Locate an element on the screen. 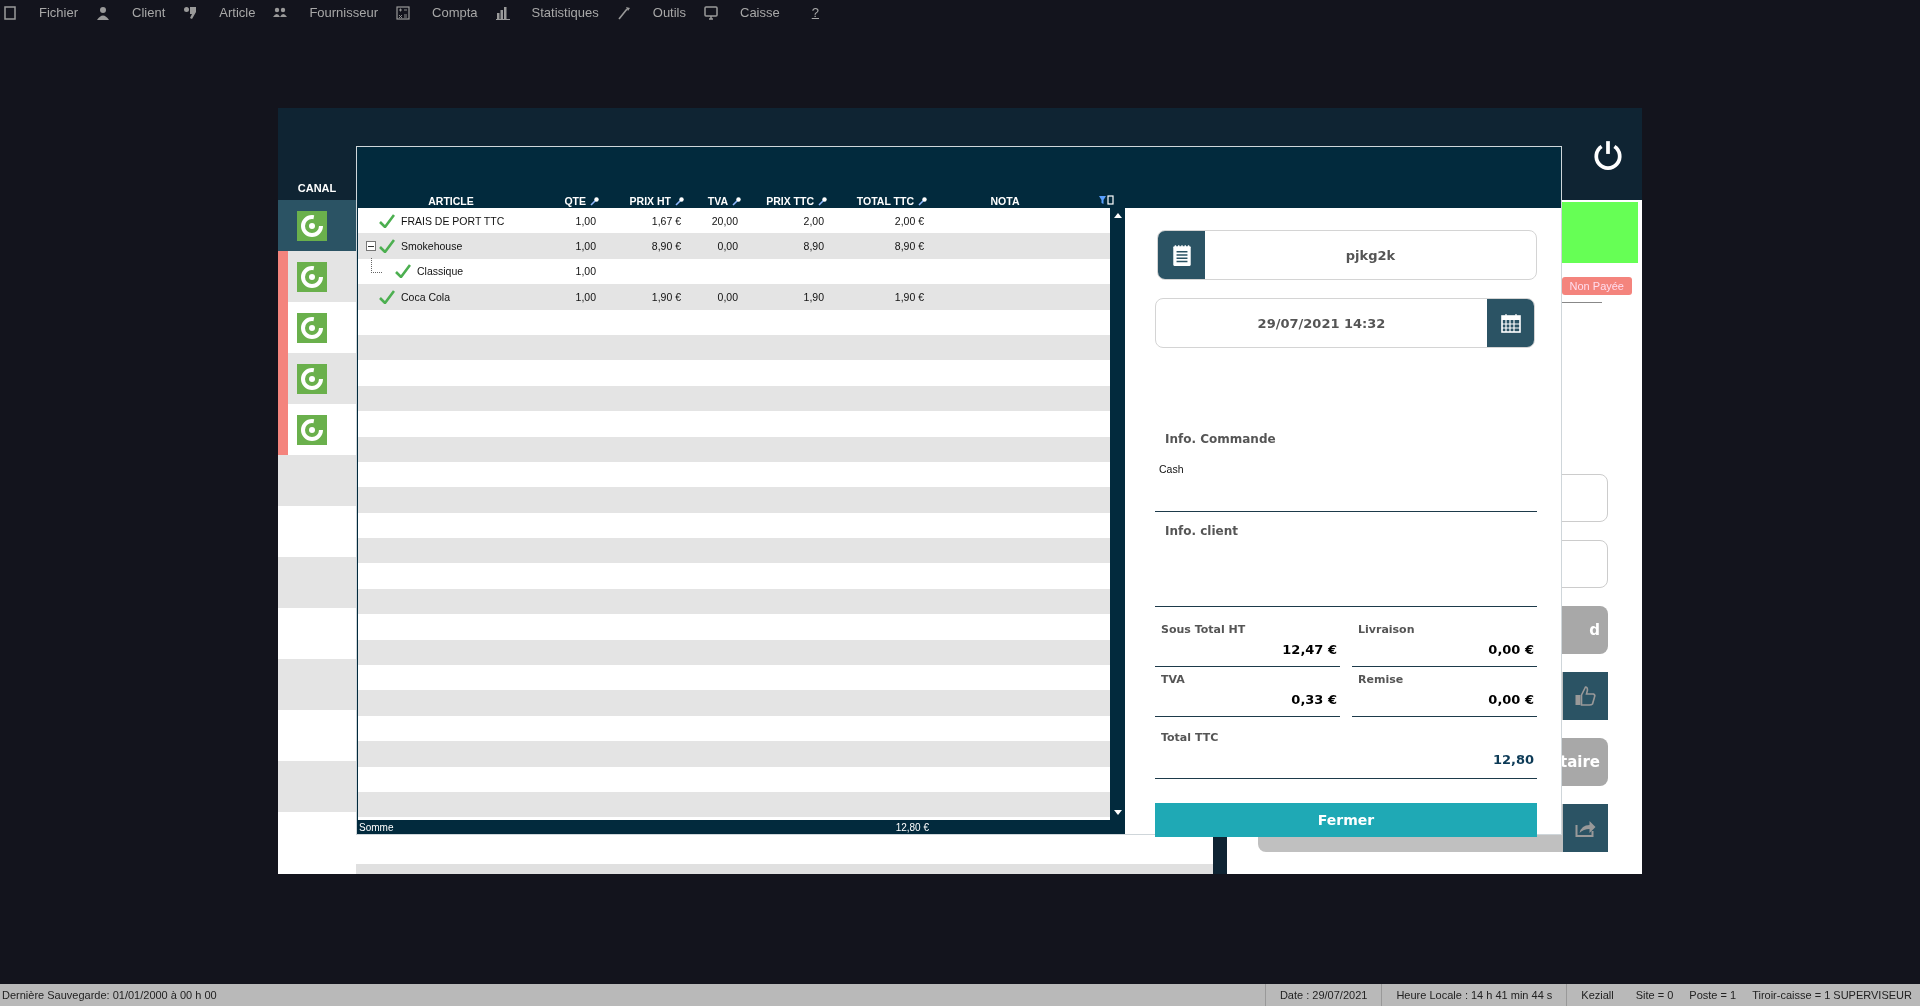  column-header: QTE is located at coordinates (576, 200).